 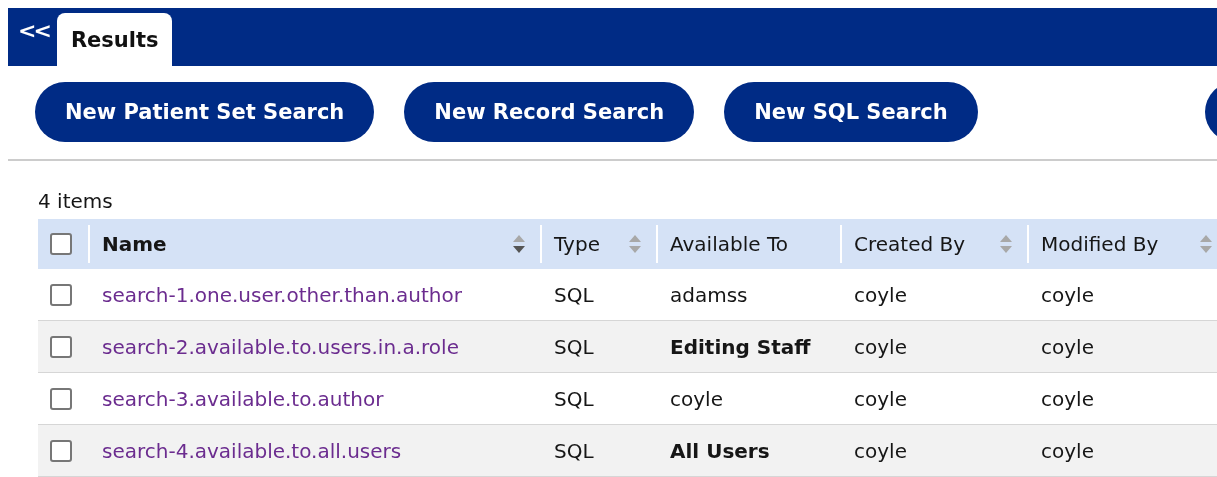 I want to click on tab: Results, so click(x=114, y=39).